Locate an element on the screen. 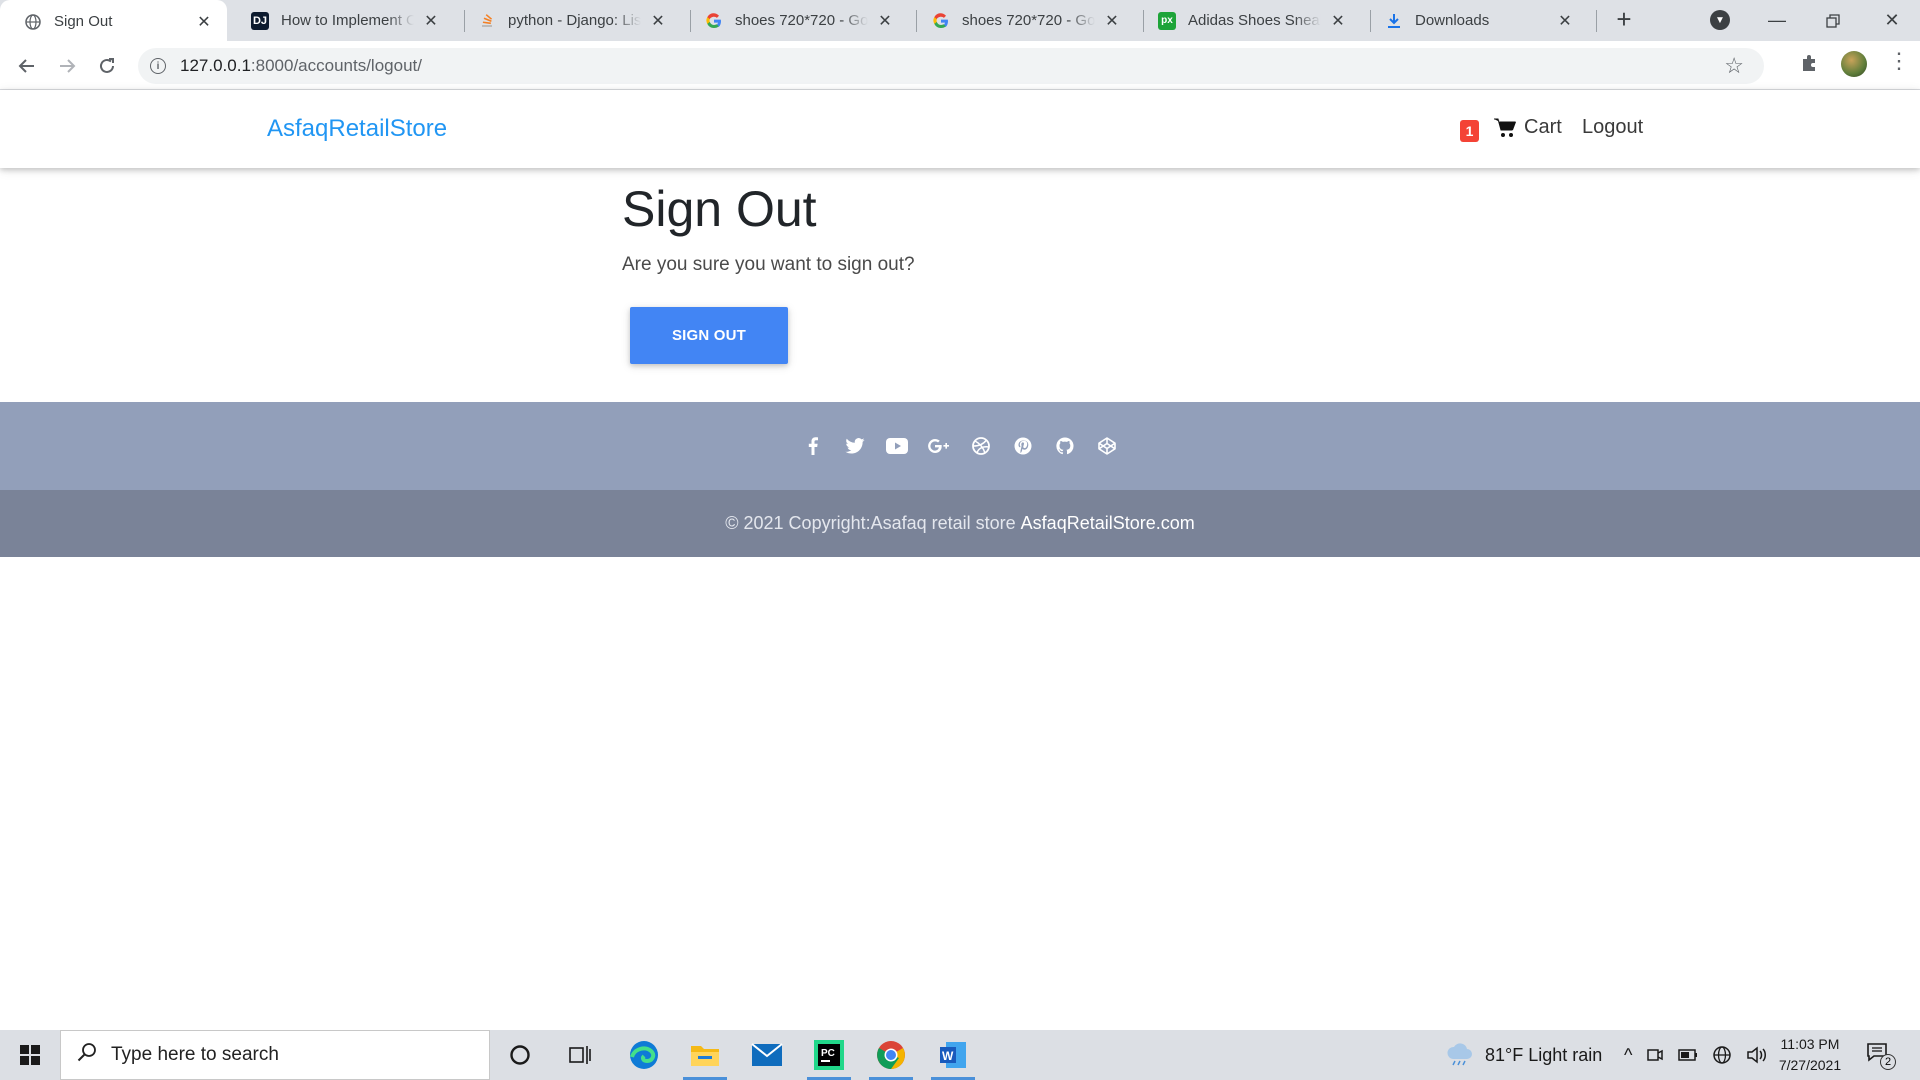  start-button is located at coordinates (30, 1055).